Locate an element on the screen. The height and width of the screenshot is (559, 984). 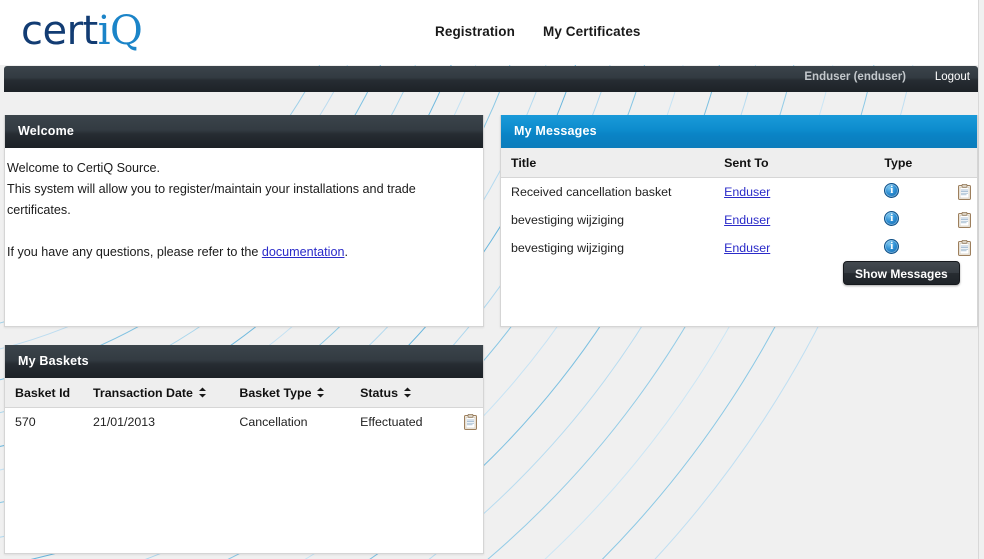
baskets-col-action is located at coordinates (468, 393).